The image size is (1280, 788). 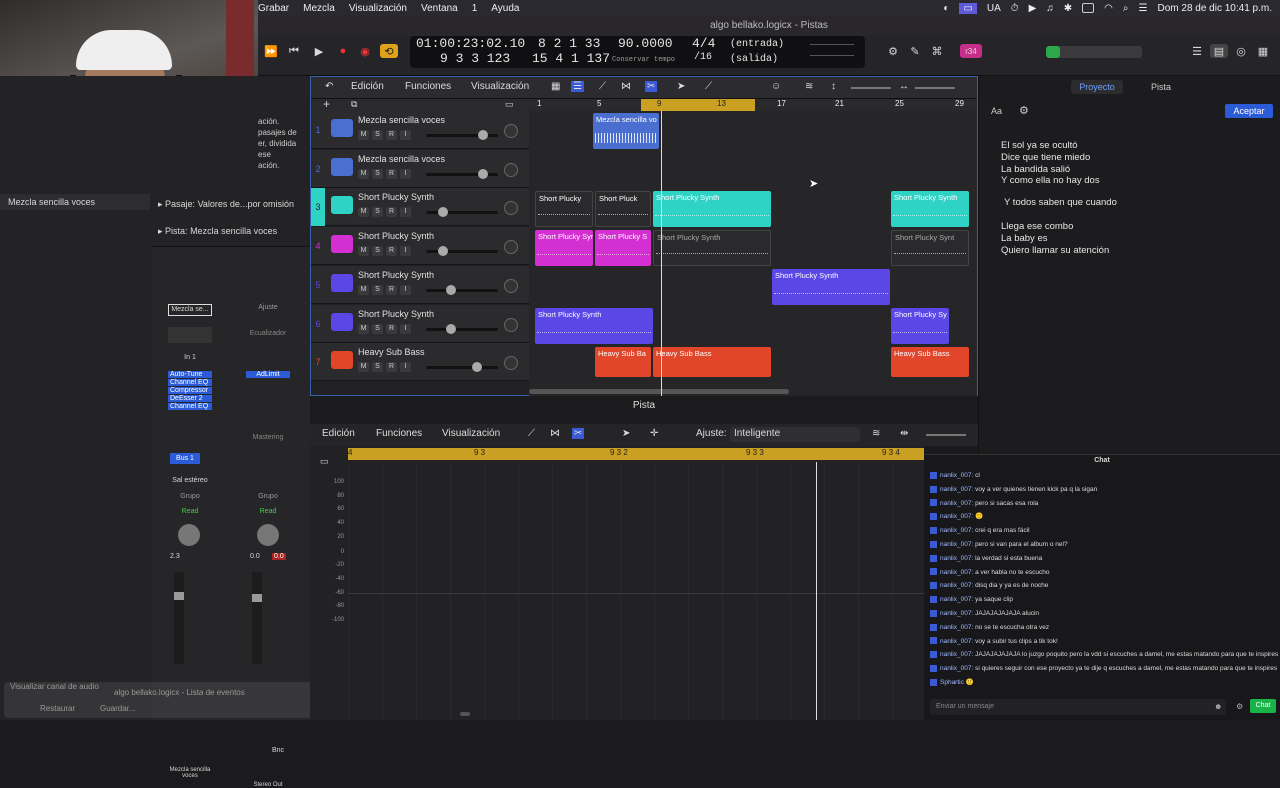 I want to click on plugin-slot: DeEsser 2, so click(x=190, y=398).